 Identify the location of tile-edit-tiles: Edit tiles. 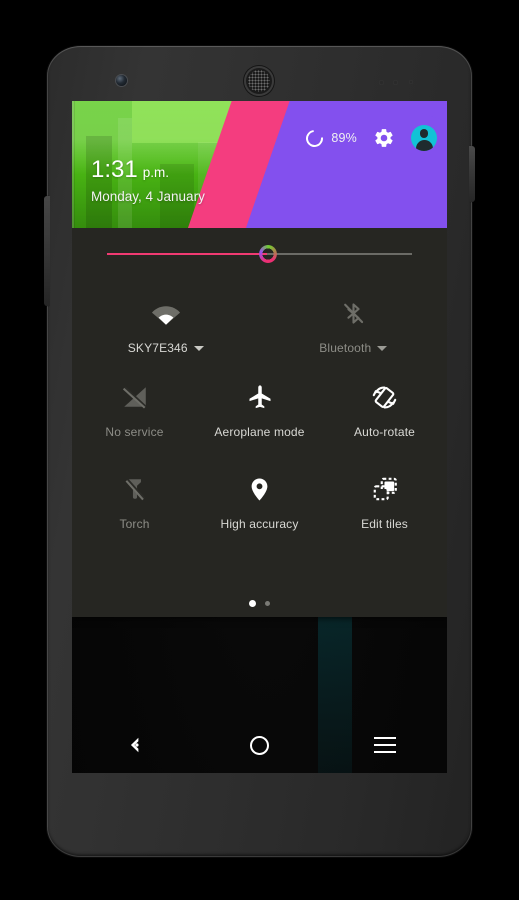
(384, 512).